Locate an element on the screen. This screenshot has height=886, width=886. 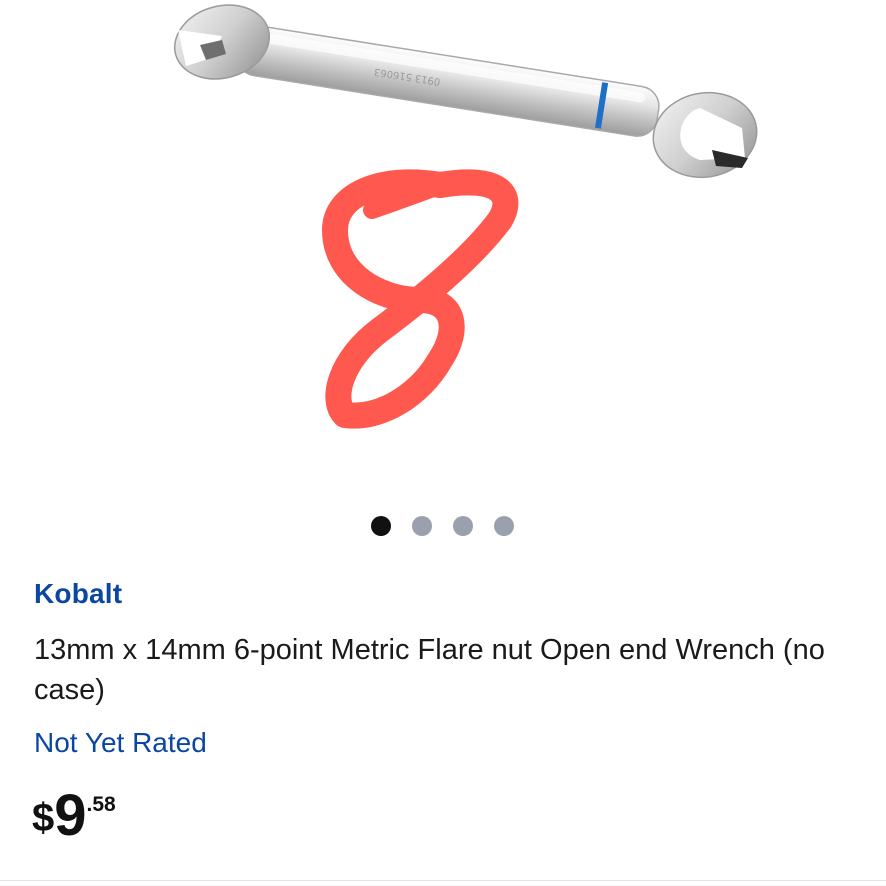
price: $ 9 .58 is located at coordinates (74, 816).